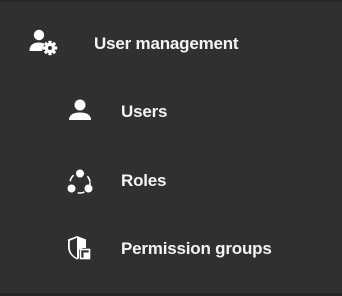 The height and width of the screenshot is (296, 342). Describe the element at coordinates (80, 112) in the screenshot. I see `user-icon` at that location.